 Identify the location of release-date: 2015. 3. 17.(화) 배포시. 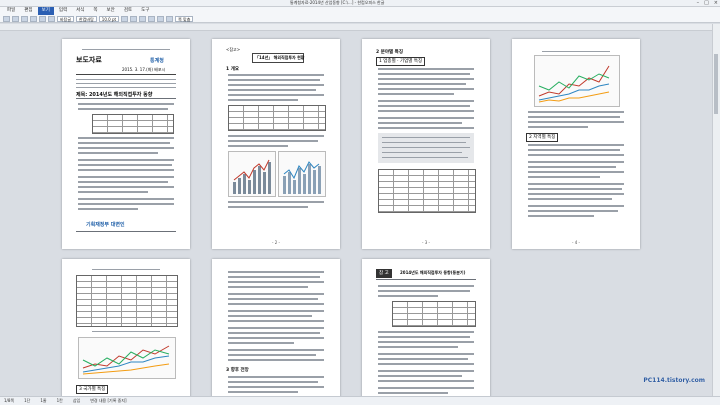
(144, 69).